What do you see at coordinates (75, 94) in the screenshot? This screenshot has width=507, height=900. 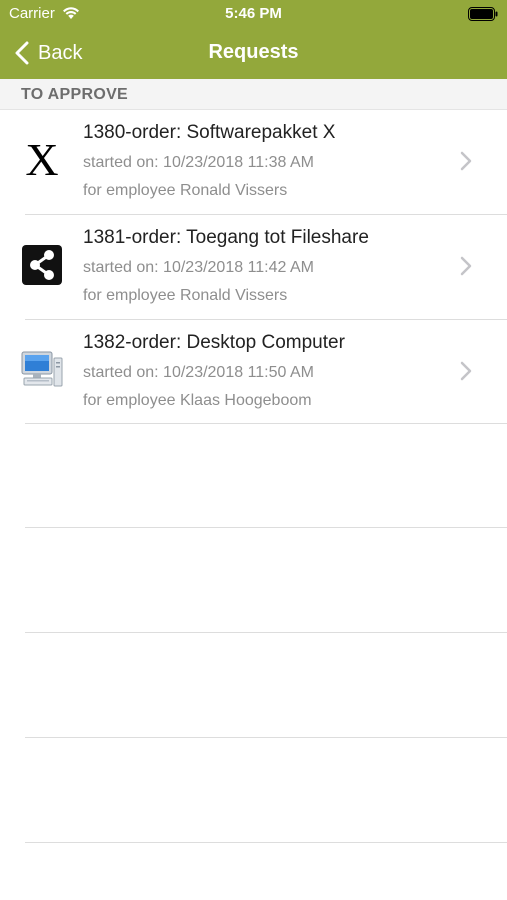 I see `section-header-label: TO APPROVE` at bounding box center [75, 94].